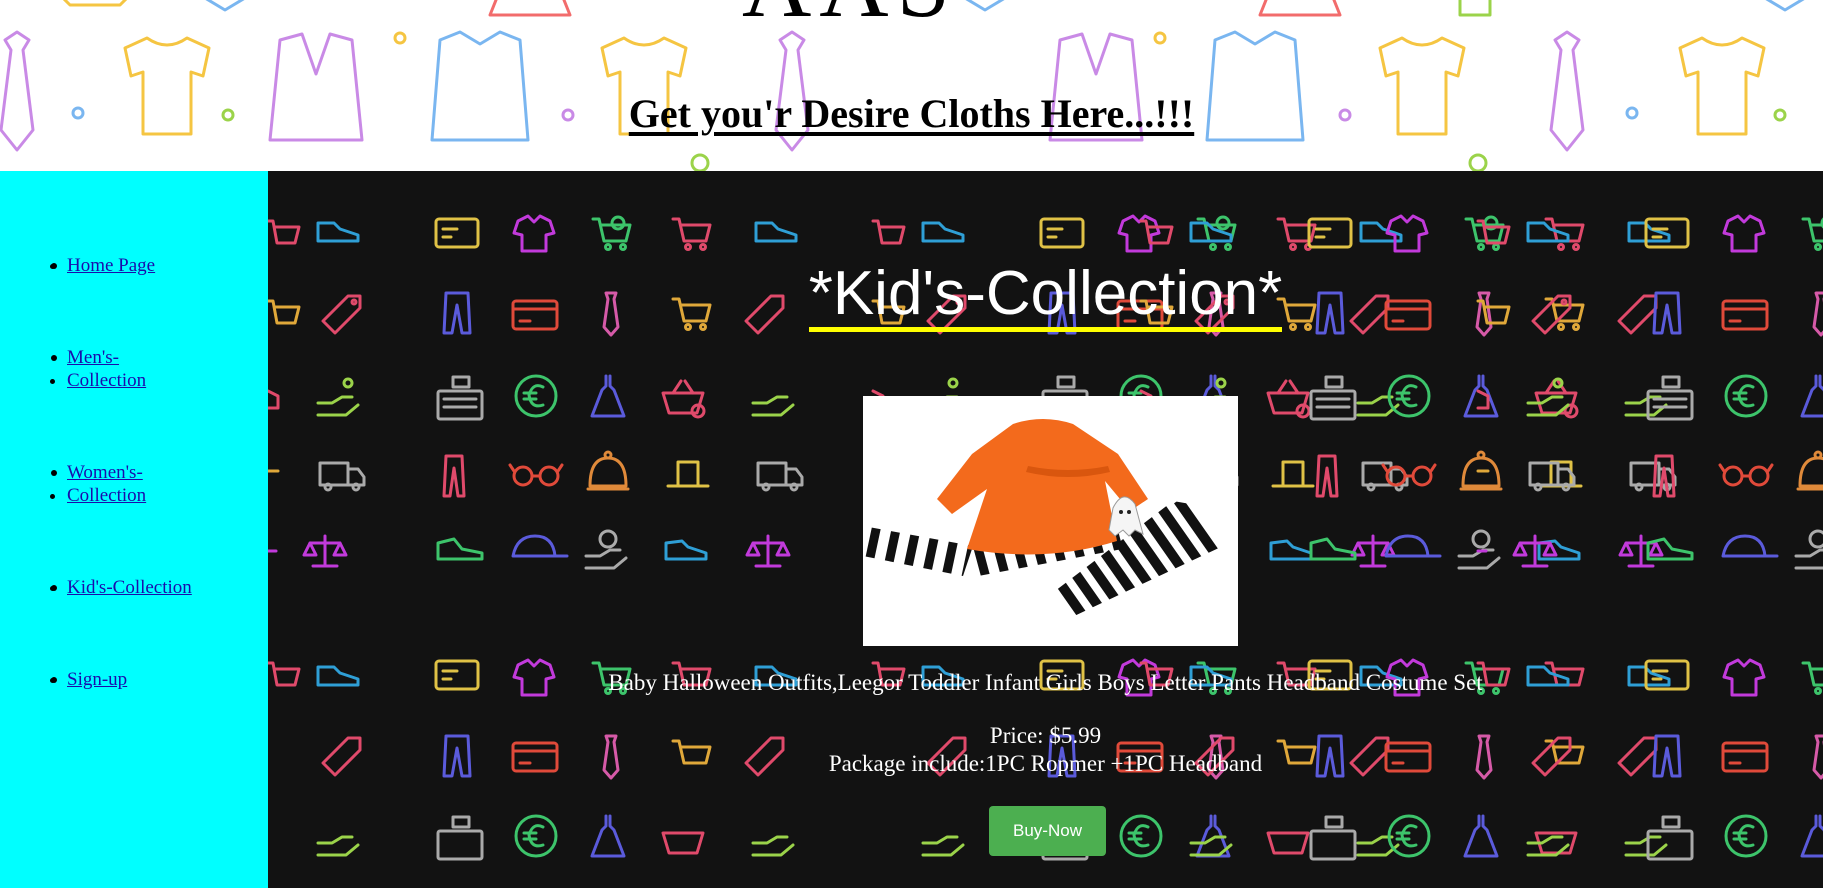 This screenshot has height=888, width=1823. What do you see at coordinates (457, 233) in the screenshot?
I see `coupon-icon` at bounding box center [457, 233].